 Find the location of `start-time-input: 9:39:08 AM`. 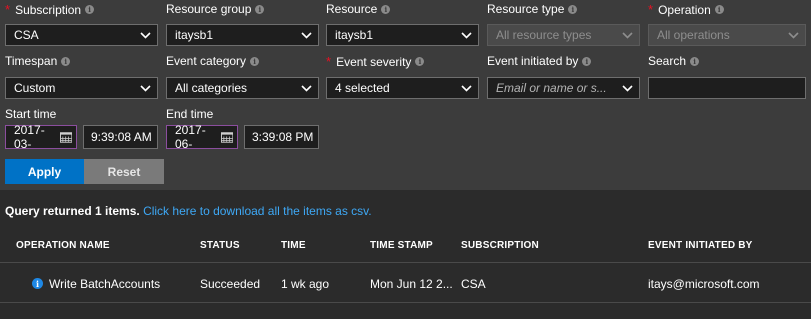

start-time-input: 9:39:08 AM is located at coordinates (120, 137).